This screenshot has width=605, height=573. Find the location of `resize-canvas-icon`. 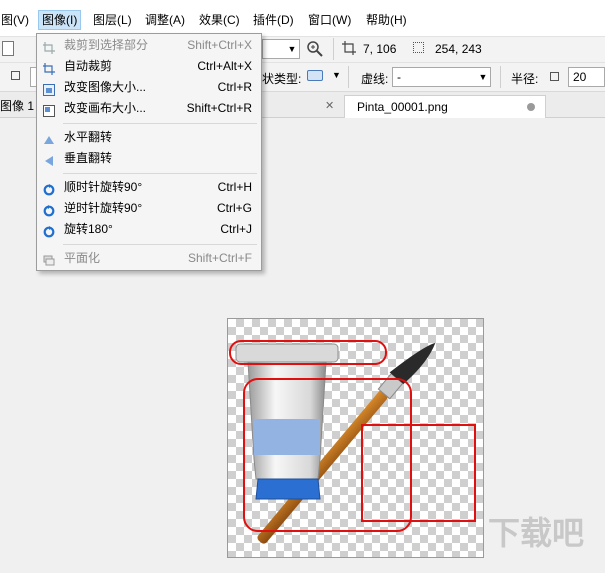

resize-canvas-icon is located at coordinates (49, 110).